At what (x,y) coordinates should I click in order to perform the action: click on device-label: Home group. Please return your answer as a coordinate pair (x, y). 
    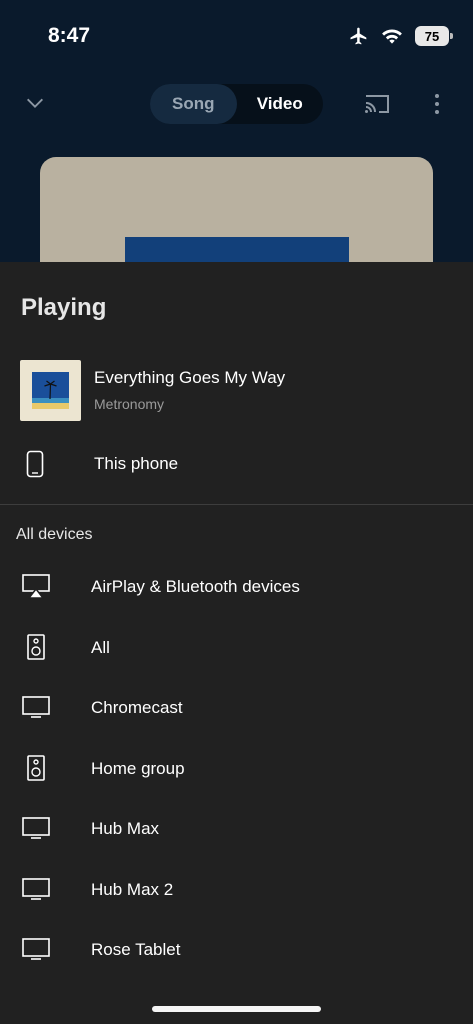
    Looking at the image, I should click on (138, 768).